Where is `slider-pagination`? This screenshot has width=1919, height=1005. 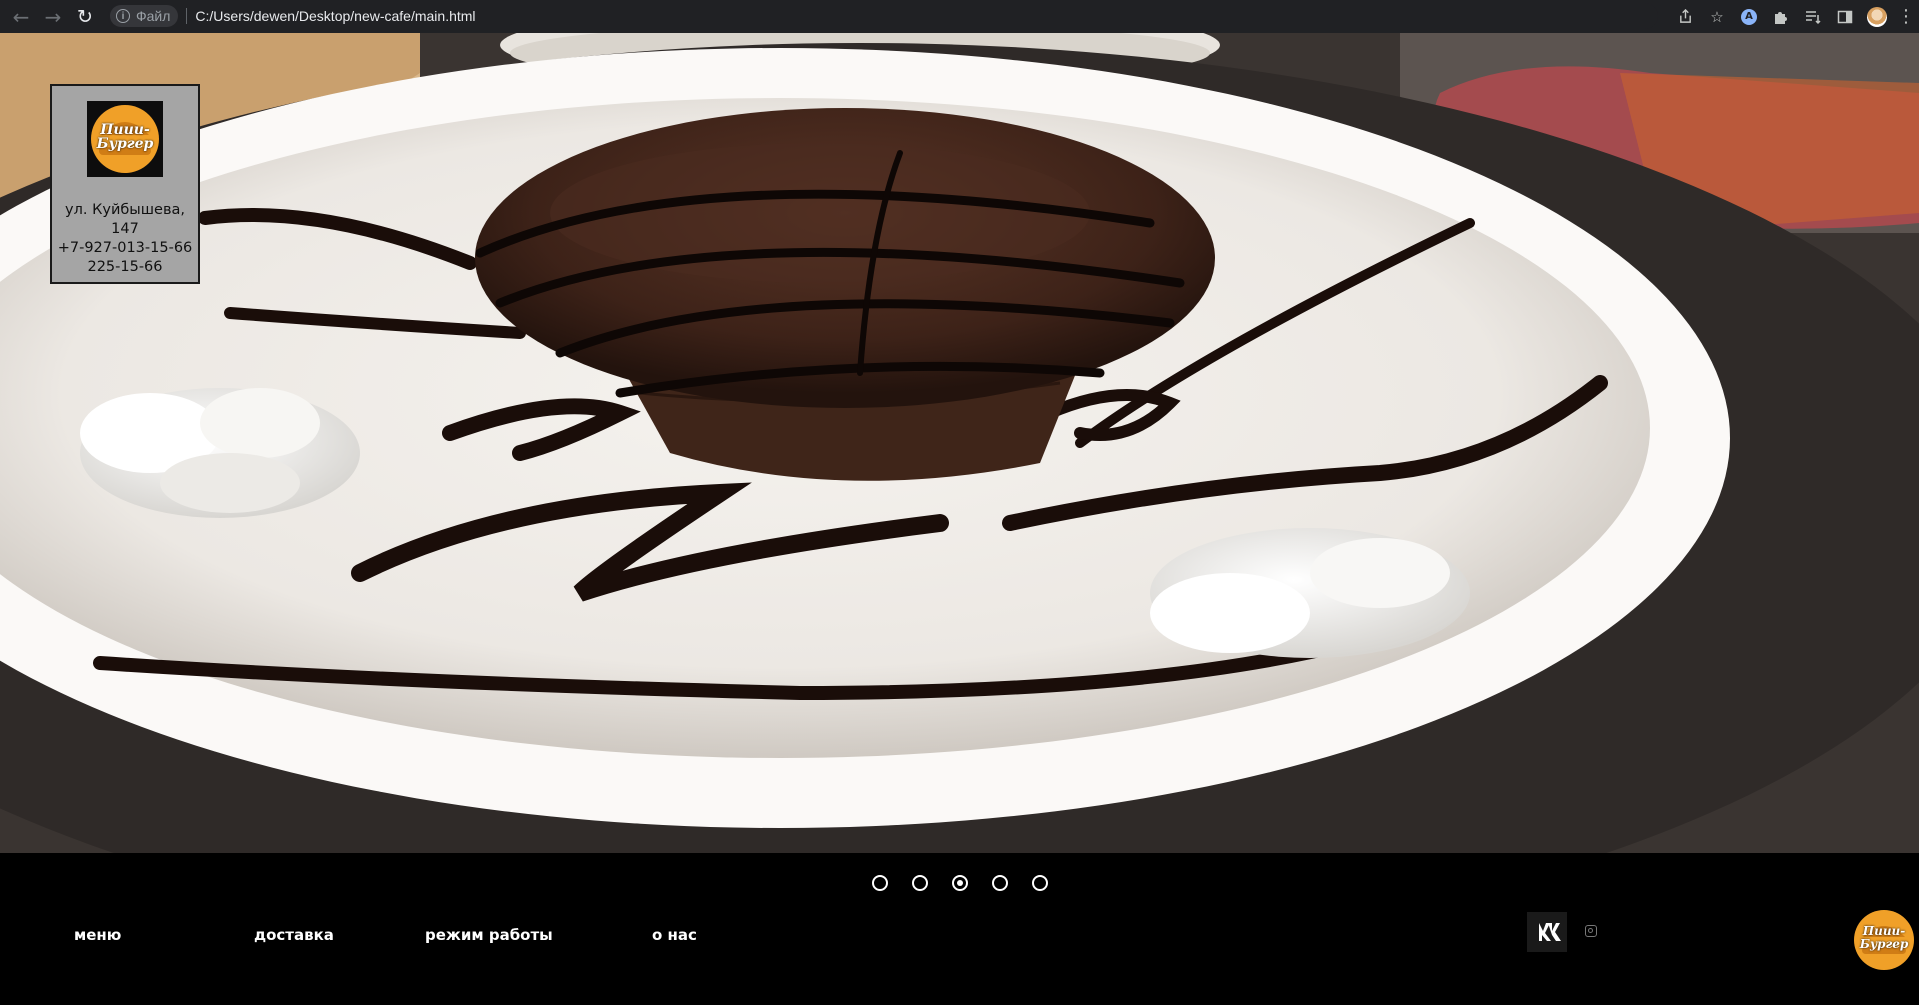
slider-pagination is located at coordinates (972, 883).